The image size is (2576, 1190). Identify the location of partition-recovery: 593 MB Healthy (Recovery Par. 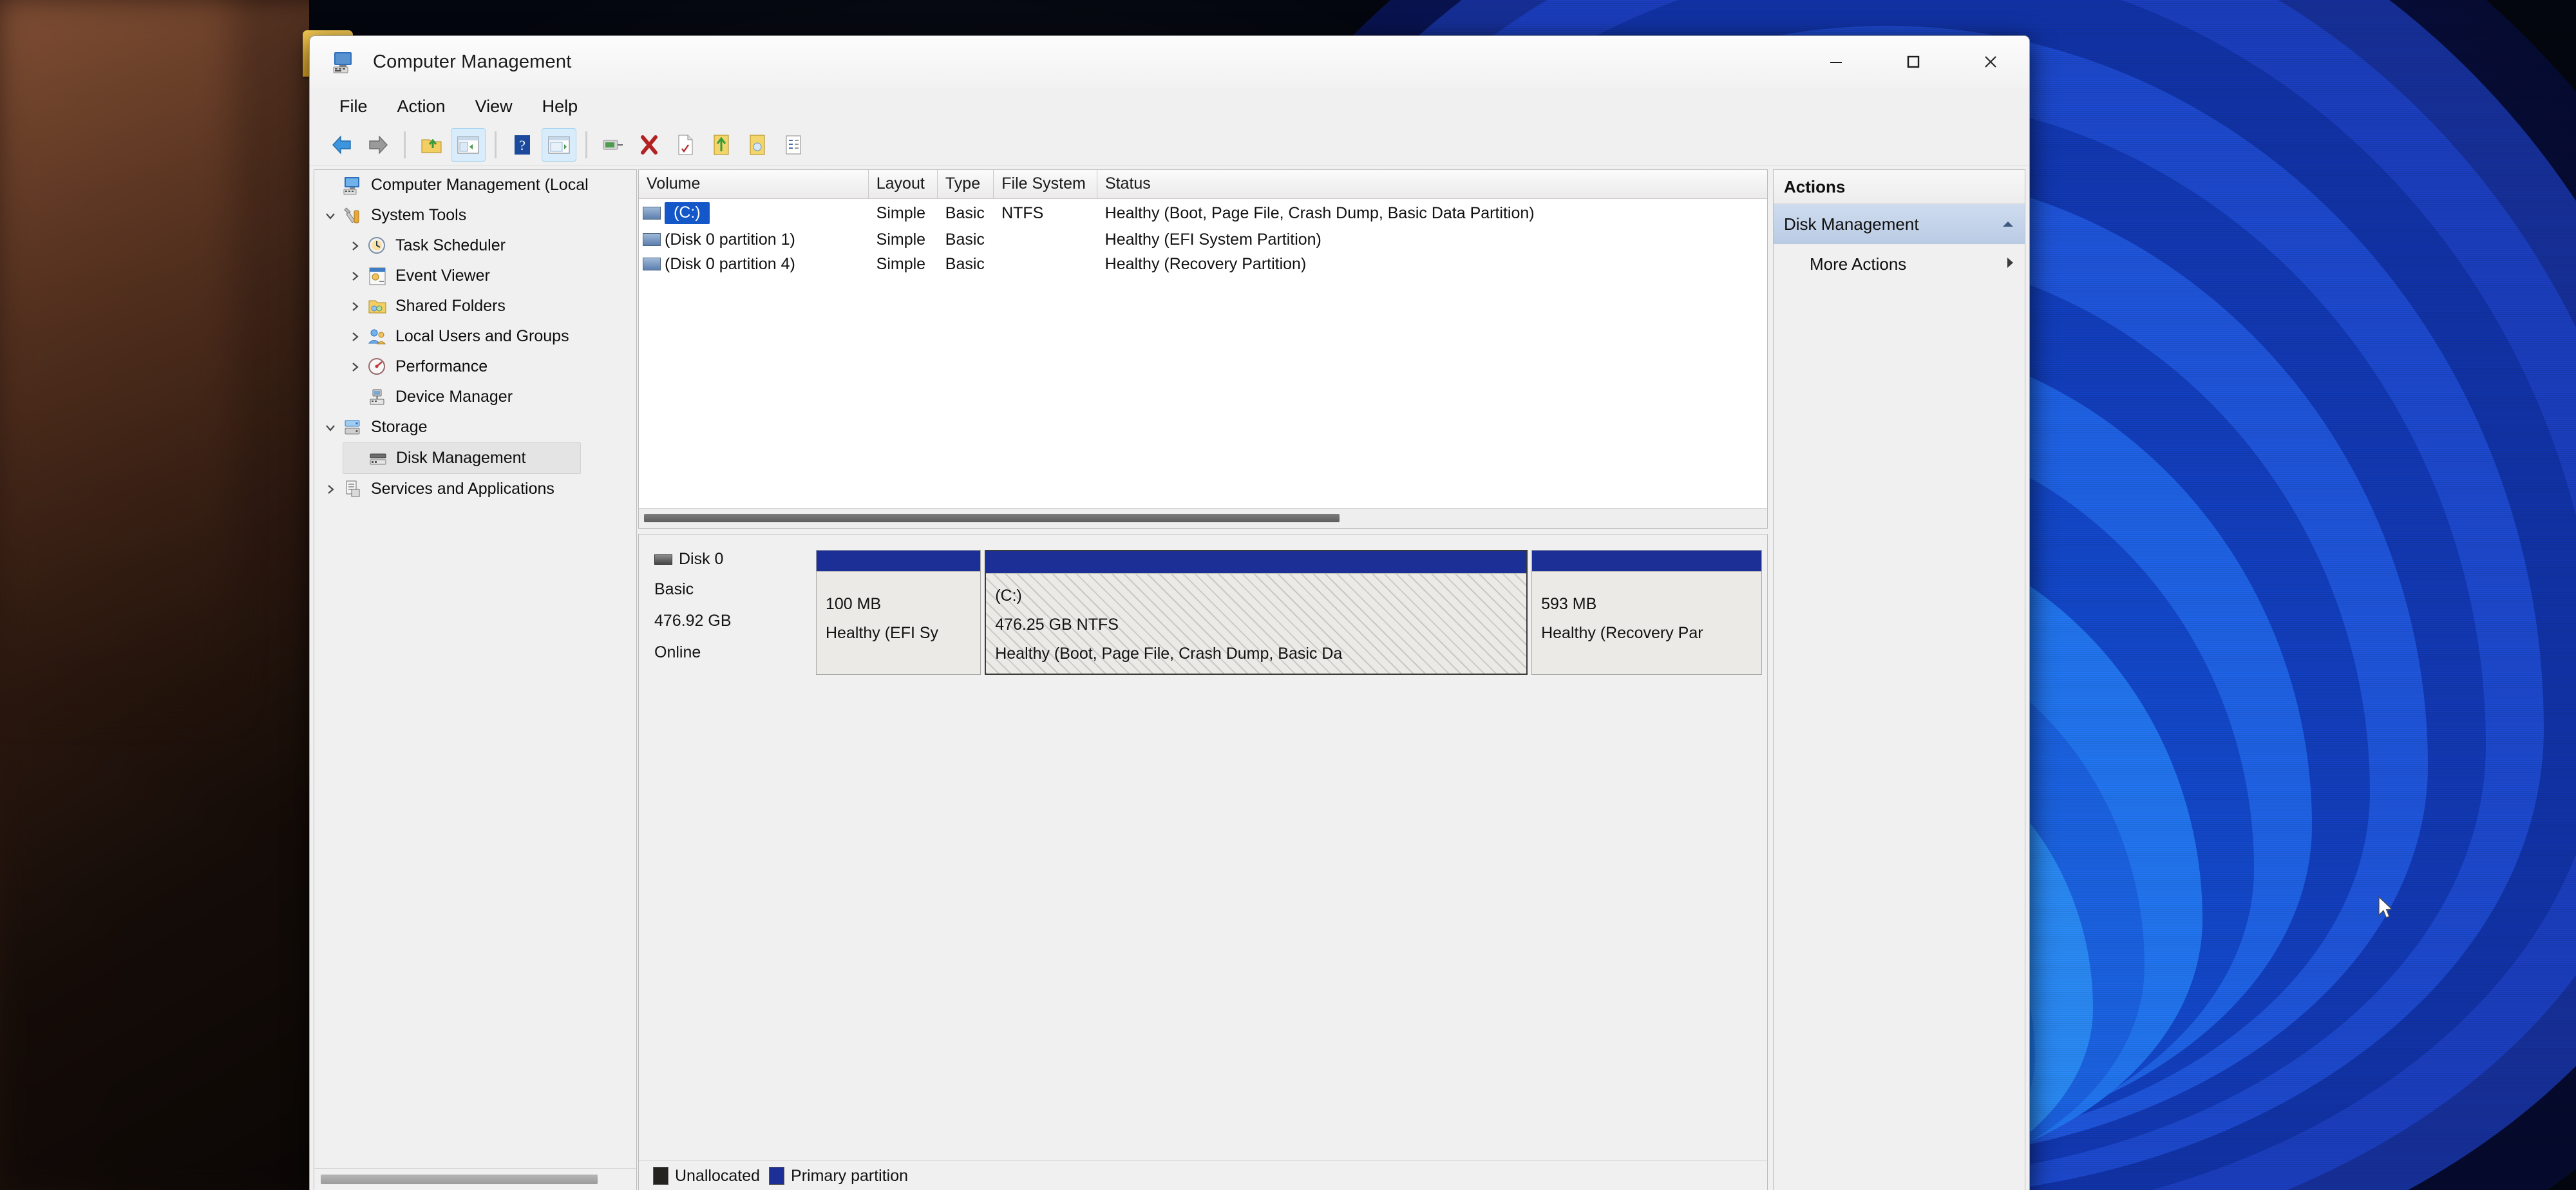
(1646, 612).